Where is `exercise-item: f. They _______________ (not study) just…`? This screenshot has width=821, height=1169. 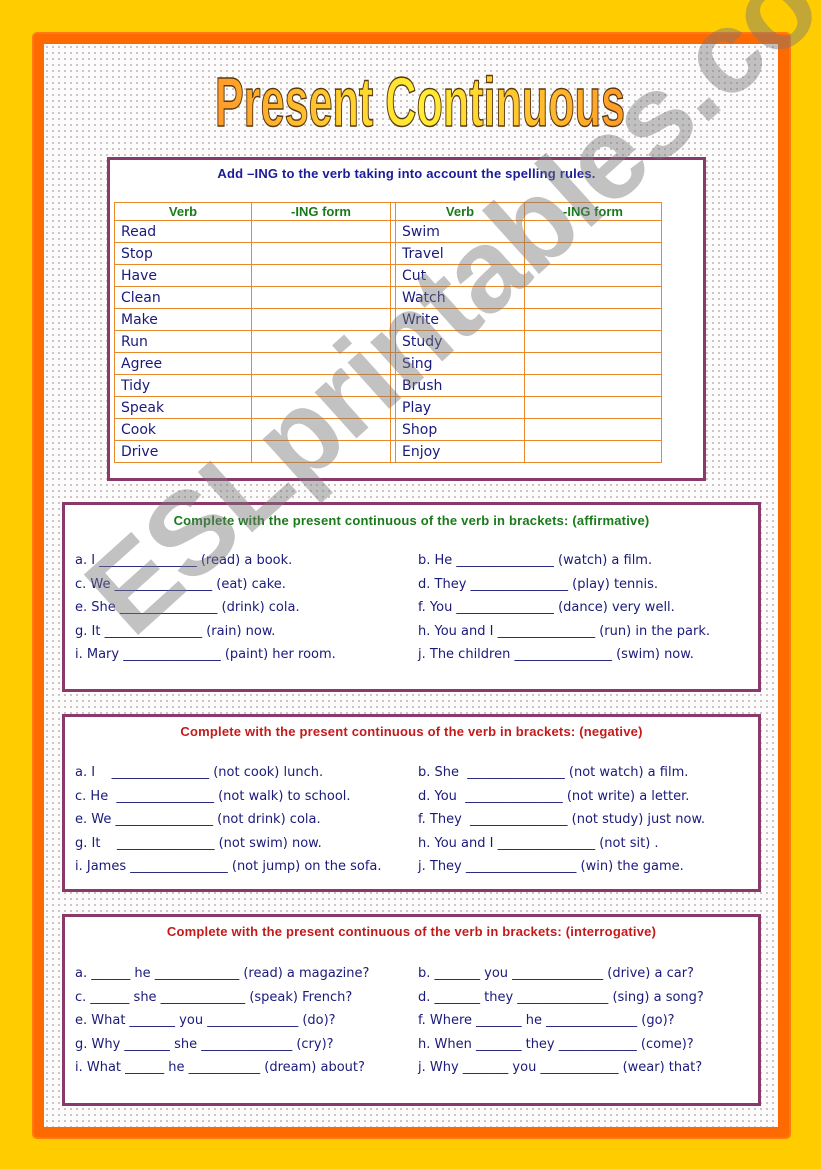
exercise-item: f. They _______________ (not study) just… is located at coordinates (562, 820).